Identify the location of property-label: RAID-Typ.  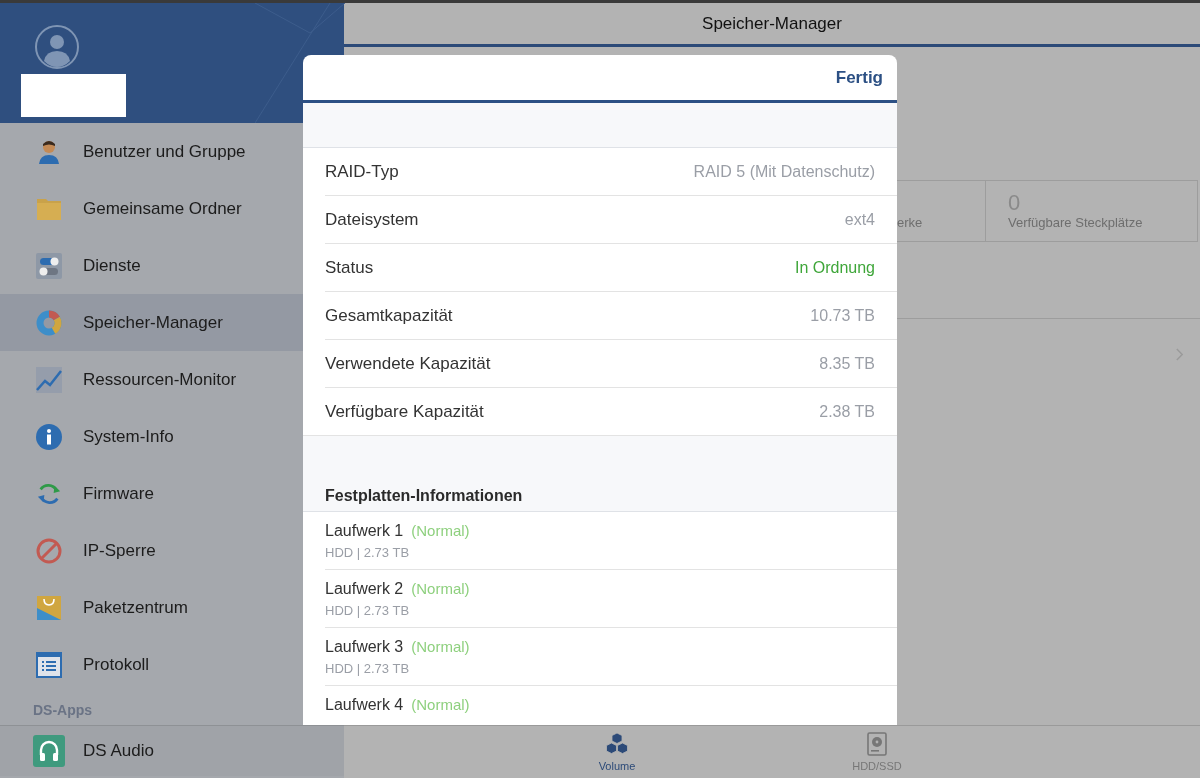
(362, 171).